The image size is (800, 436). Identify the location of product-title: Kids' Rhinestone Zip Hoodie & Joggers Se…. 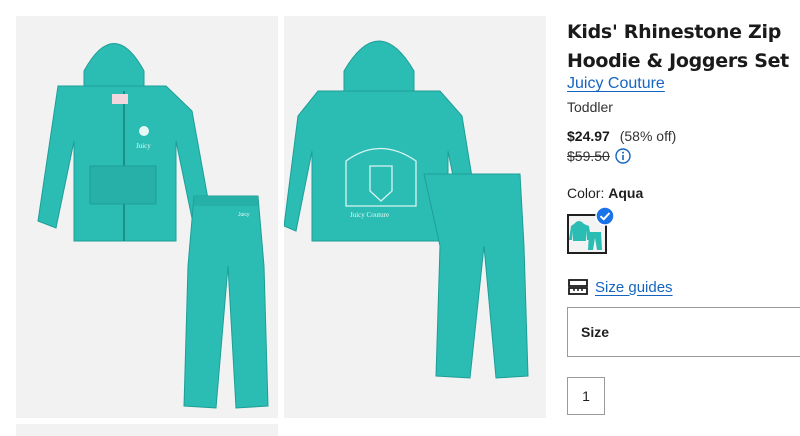
(678, 46).